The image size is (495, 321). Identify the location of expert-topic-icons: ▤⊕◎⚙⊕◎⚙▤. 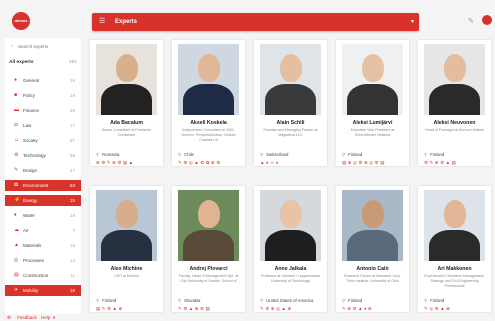
(364, 162).